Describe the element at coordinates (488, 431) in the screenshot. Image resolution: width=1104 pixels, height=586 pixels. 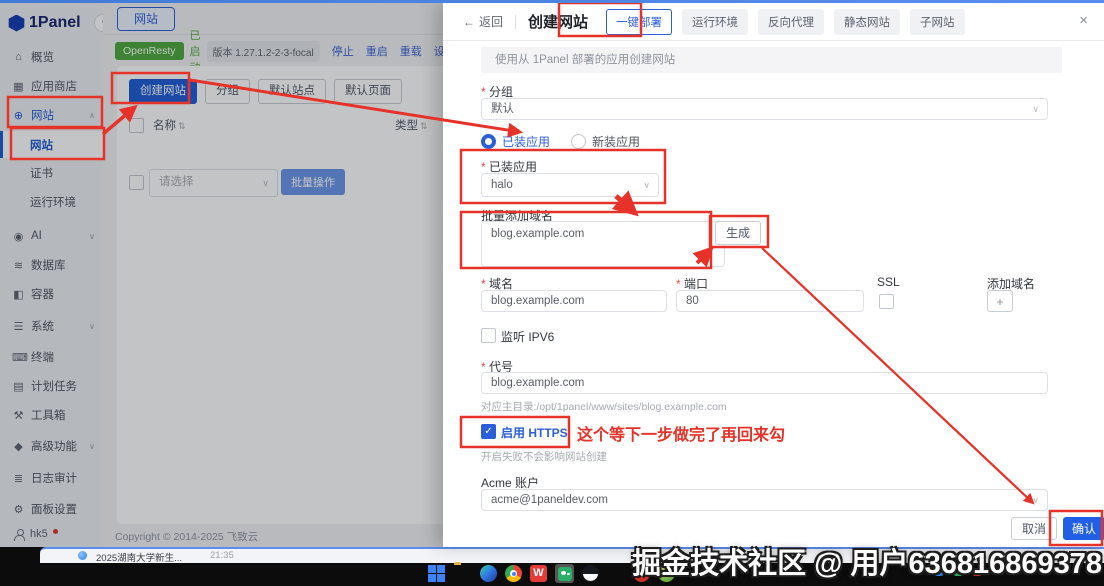
I see `https-checkbox: ✓` at that location.